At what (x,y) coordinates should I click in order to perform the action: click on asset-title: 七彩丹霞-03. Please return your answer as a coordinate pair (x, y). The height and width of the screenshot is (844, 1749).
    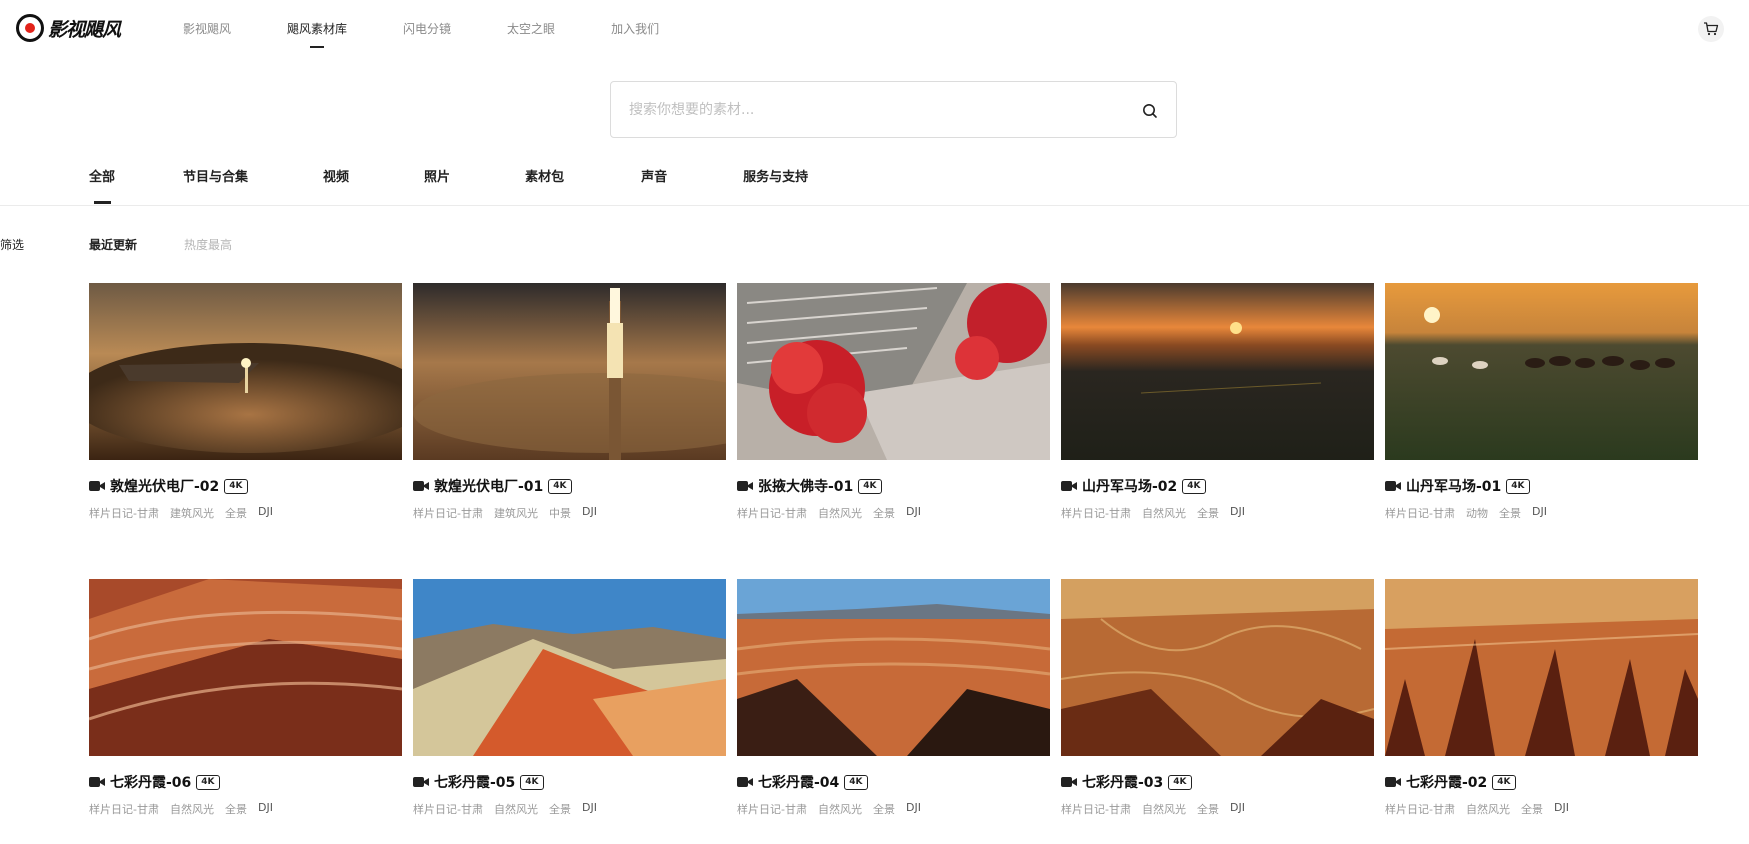
    Looking at the image, I should click on (1122, 782).